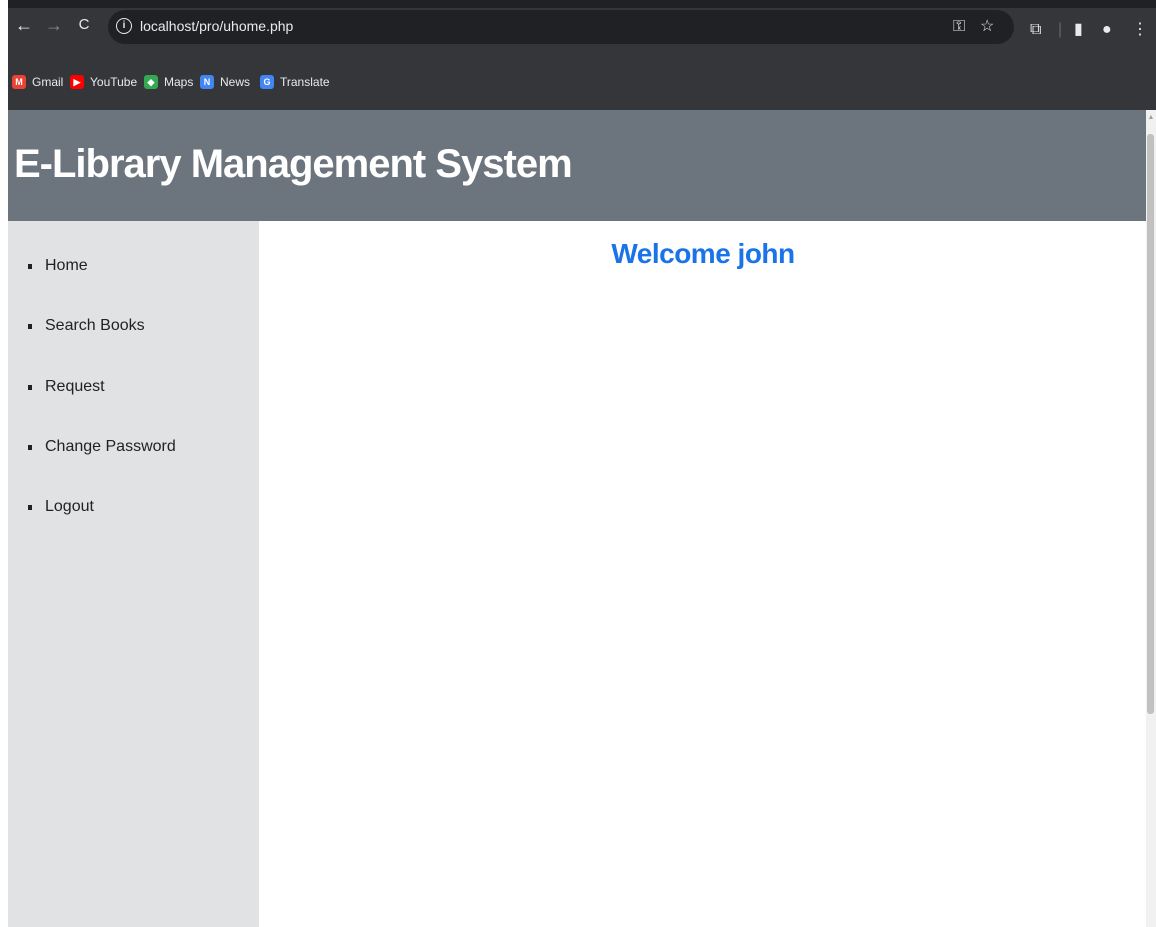  What do you see at coordinates (216, 26) in the screenshot?
I see `url-text: localhost/pro/uhome.php` at bounding box center [216, 26].